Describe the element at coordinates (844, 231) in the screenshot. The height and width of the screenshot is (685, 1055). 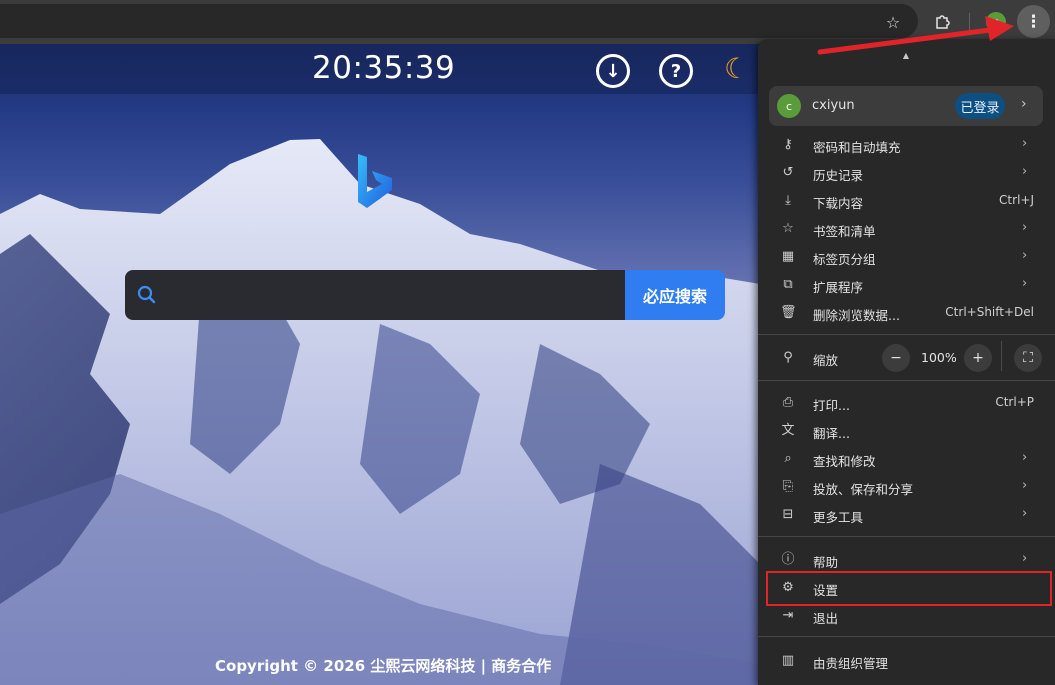
I see `menu-item-label: 书签和清单` at that location.